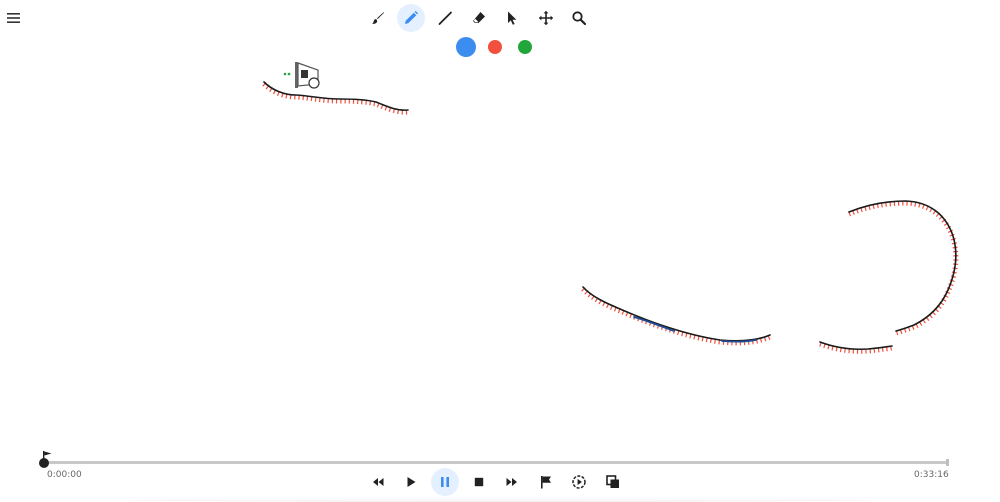 The width and height of the screenshot is (1000, 502). I want to click on magnifier-icon, so click(579, 18).